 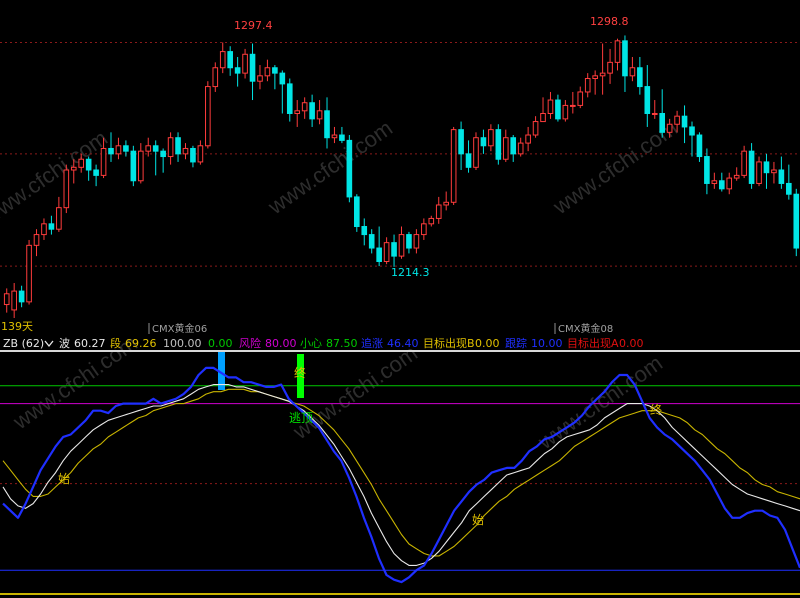 I want to click on chase-value: 46.40, so click(x=403, y=343).